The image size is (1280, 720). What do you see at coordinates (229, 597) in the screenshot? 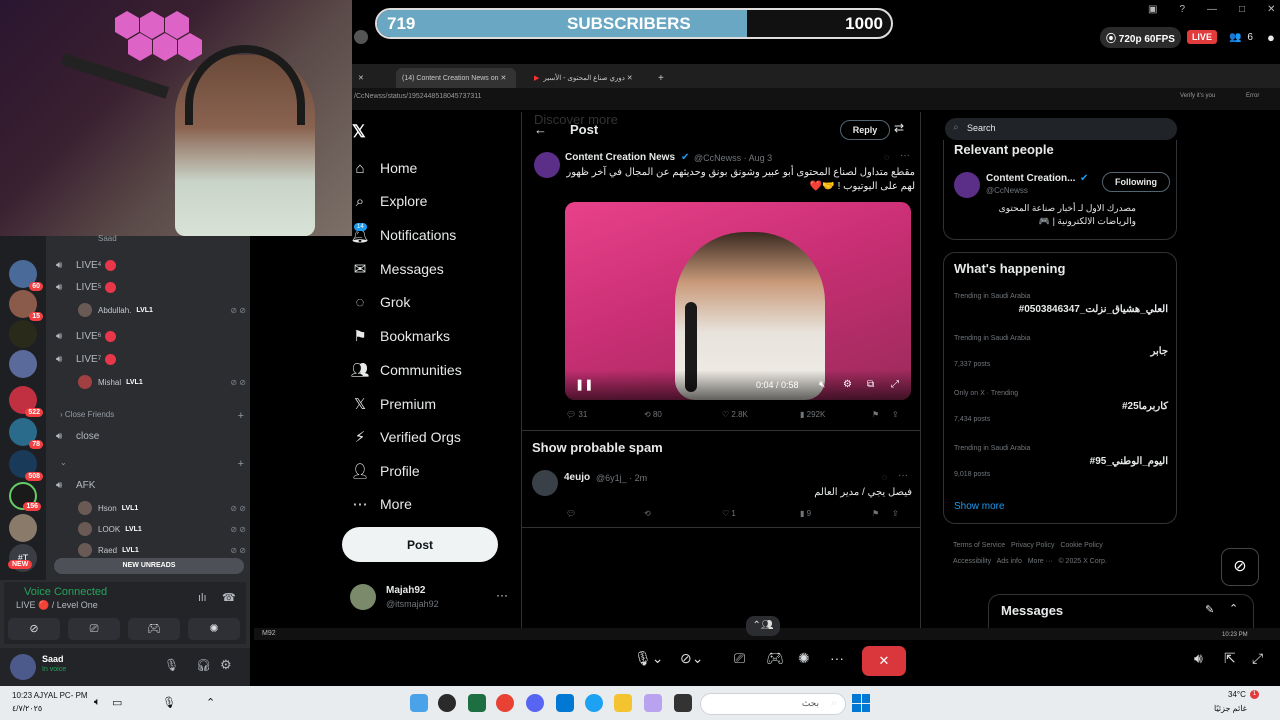
I see `disconnect-icon: ☎` at bounding box center [229, 597].